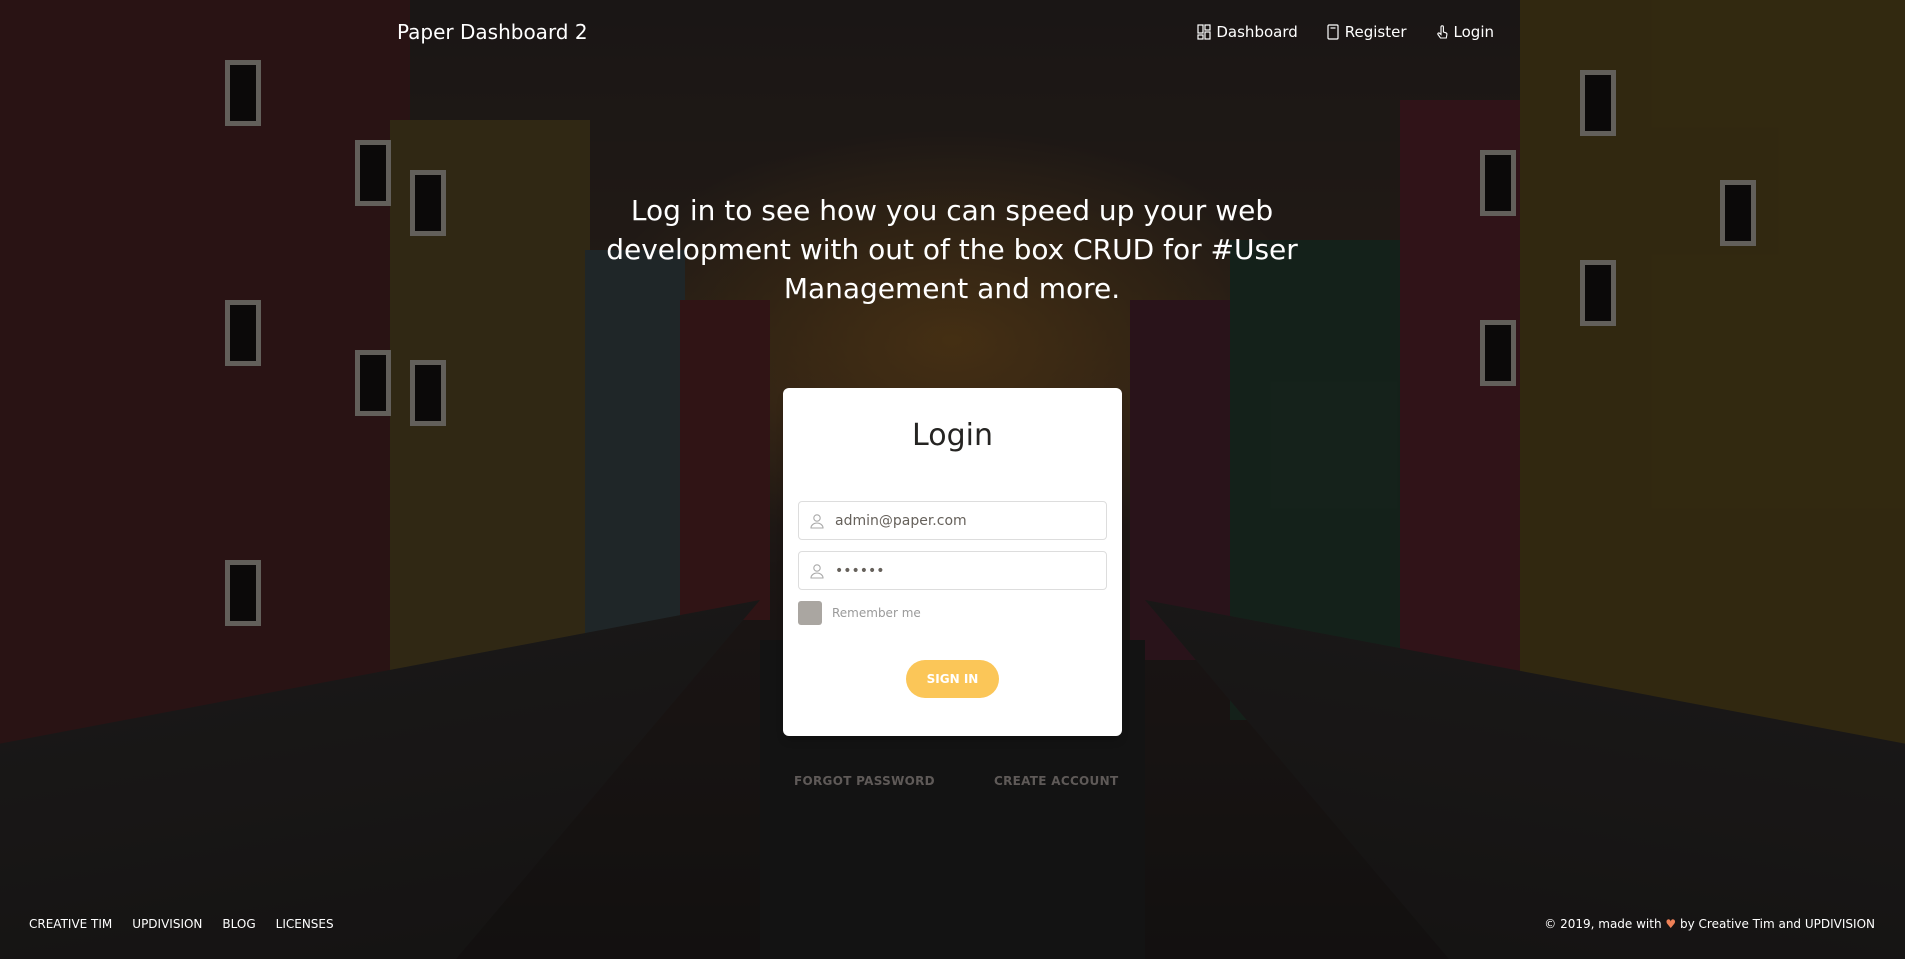 The height and width of the screenshot is (959, 1905). I want to click on login-card: Login Remember me SIGN IN, so click(952, 562).